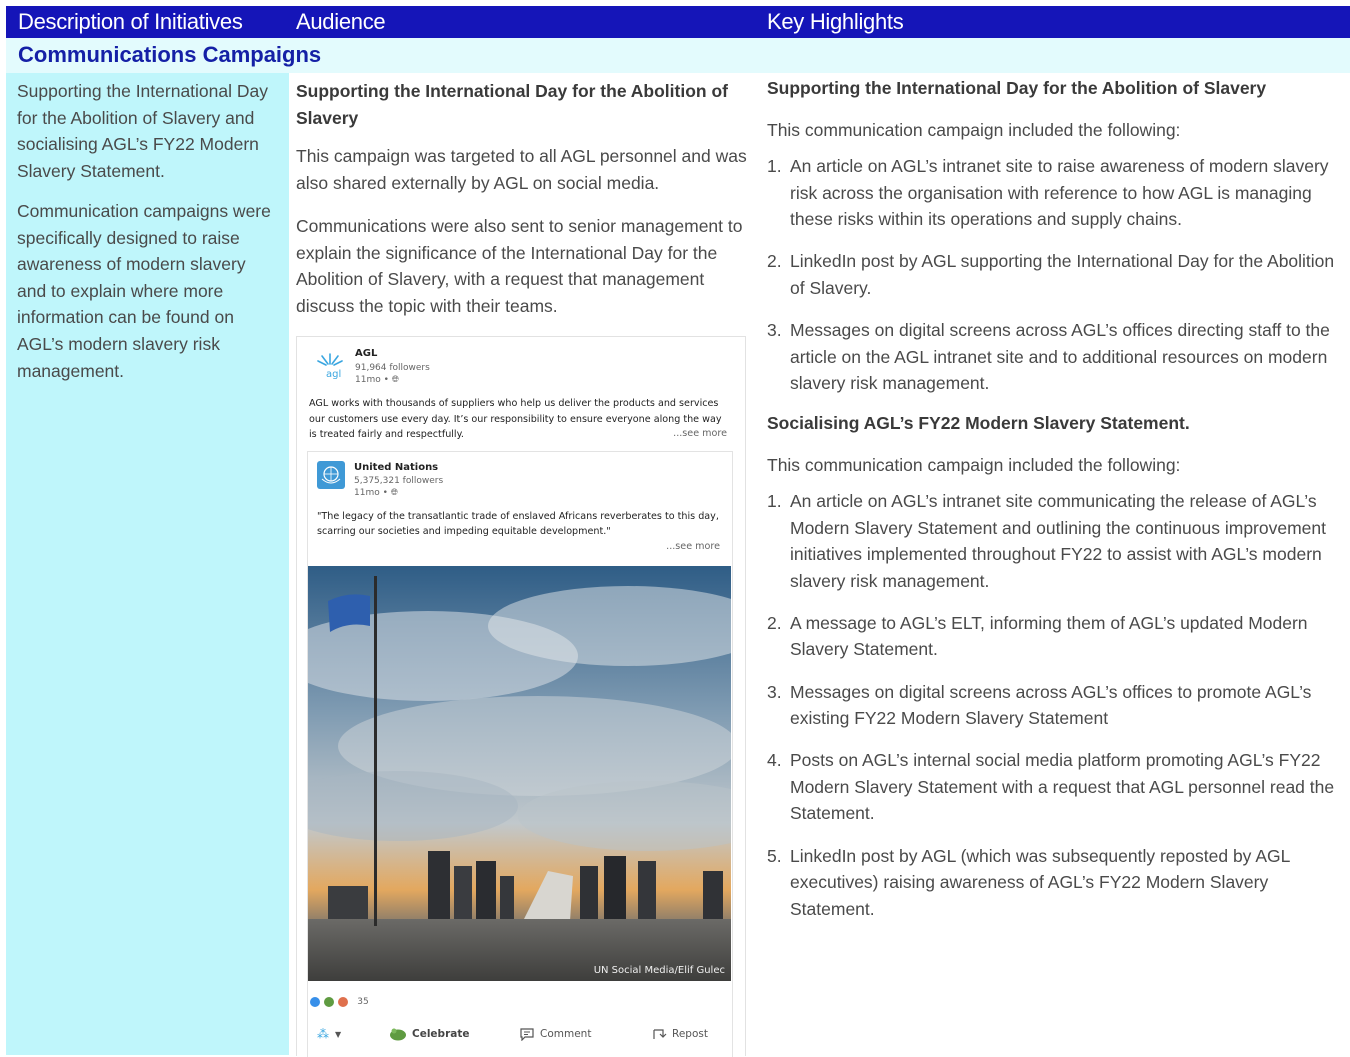 The height and width of the screenshot is (1057, 1350). I want to click on celebrate-label: Celebrate, so click(441, 1034).